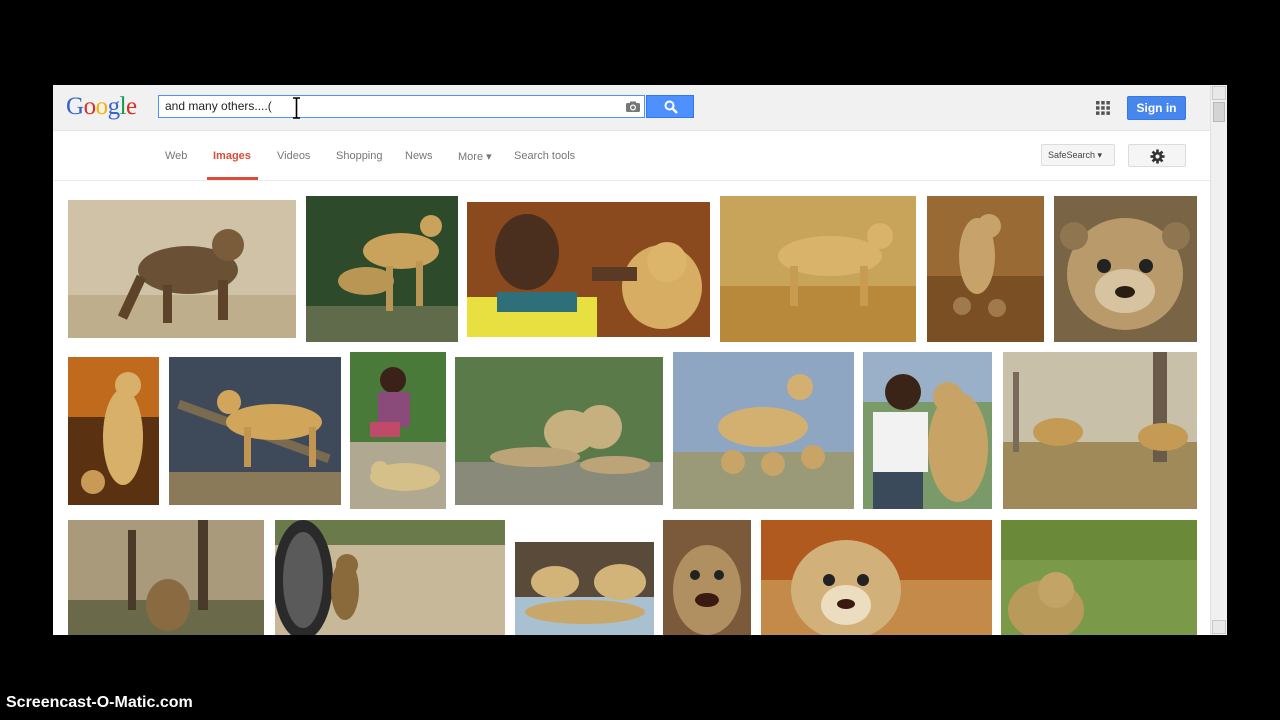 Image resolution: width=1280 pixels, height=720 pixels. What do you see at coordinates (359, 156) in the screenshot?
I see `tab-shopping: Shopping` at bounding box center [359, 156].